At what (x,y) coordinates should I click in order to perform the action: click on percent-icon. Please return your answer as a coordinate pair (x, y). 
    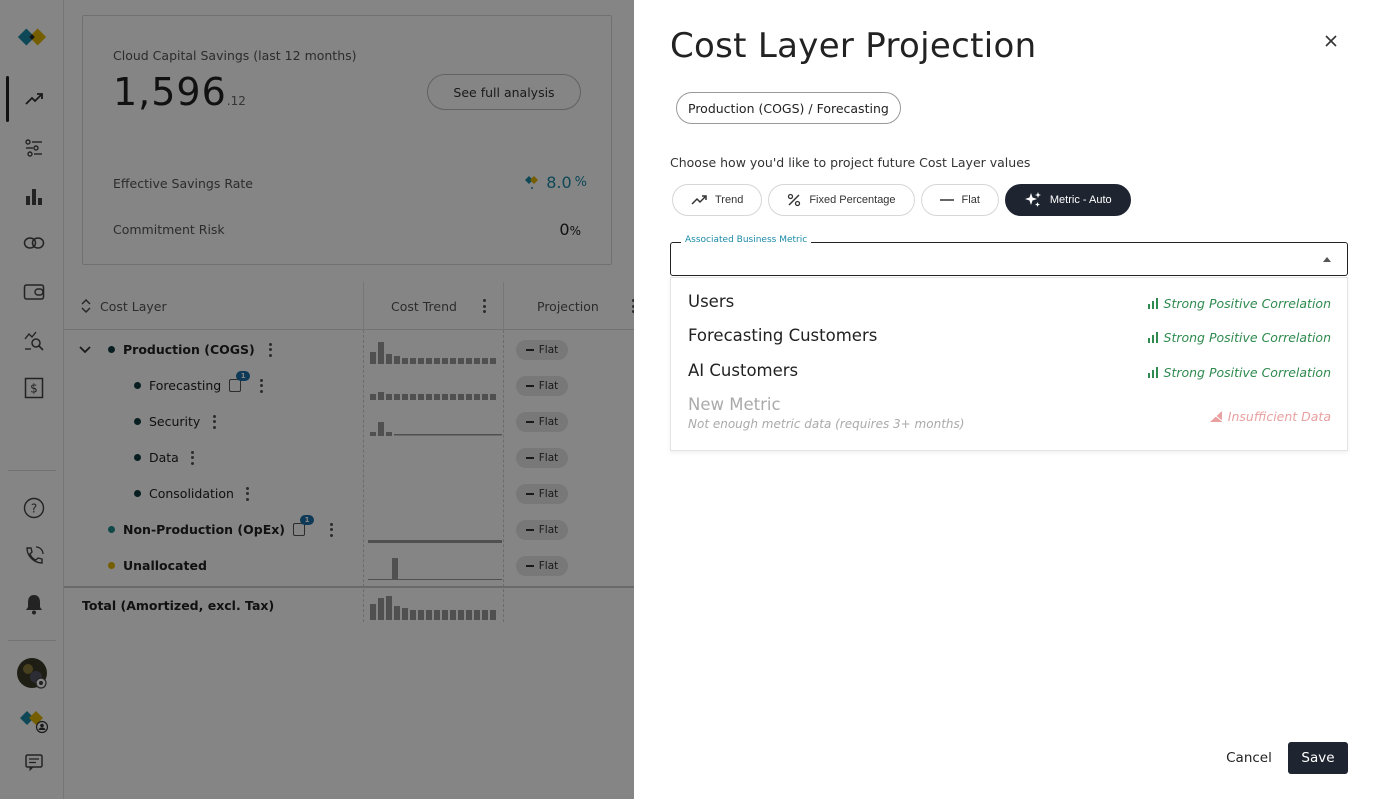
    Looking at the image, I should click on (794, 200).